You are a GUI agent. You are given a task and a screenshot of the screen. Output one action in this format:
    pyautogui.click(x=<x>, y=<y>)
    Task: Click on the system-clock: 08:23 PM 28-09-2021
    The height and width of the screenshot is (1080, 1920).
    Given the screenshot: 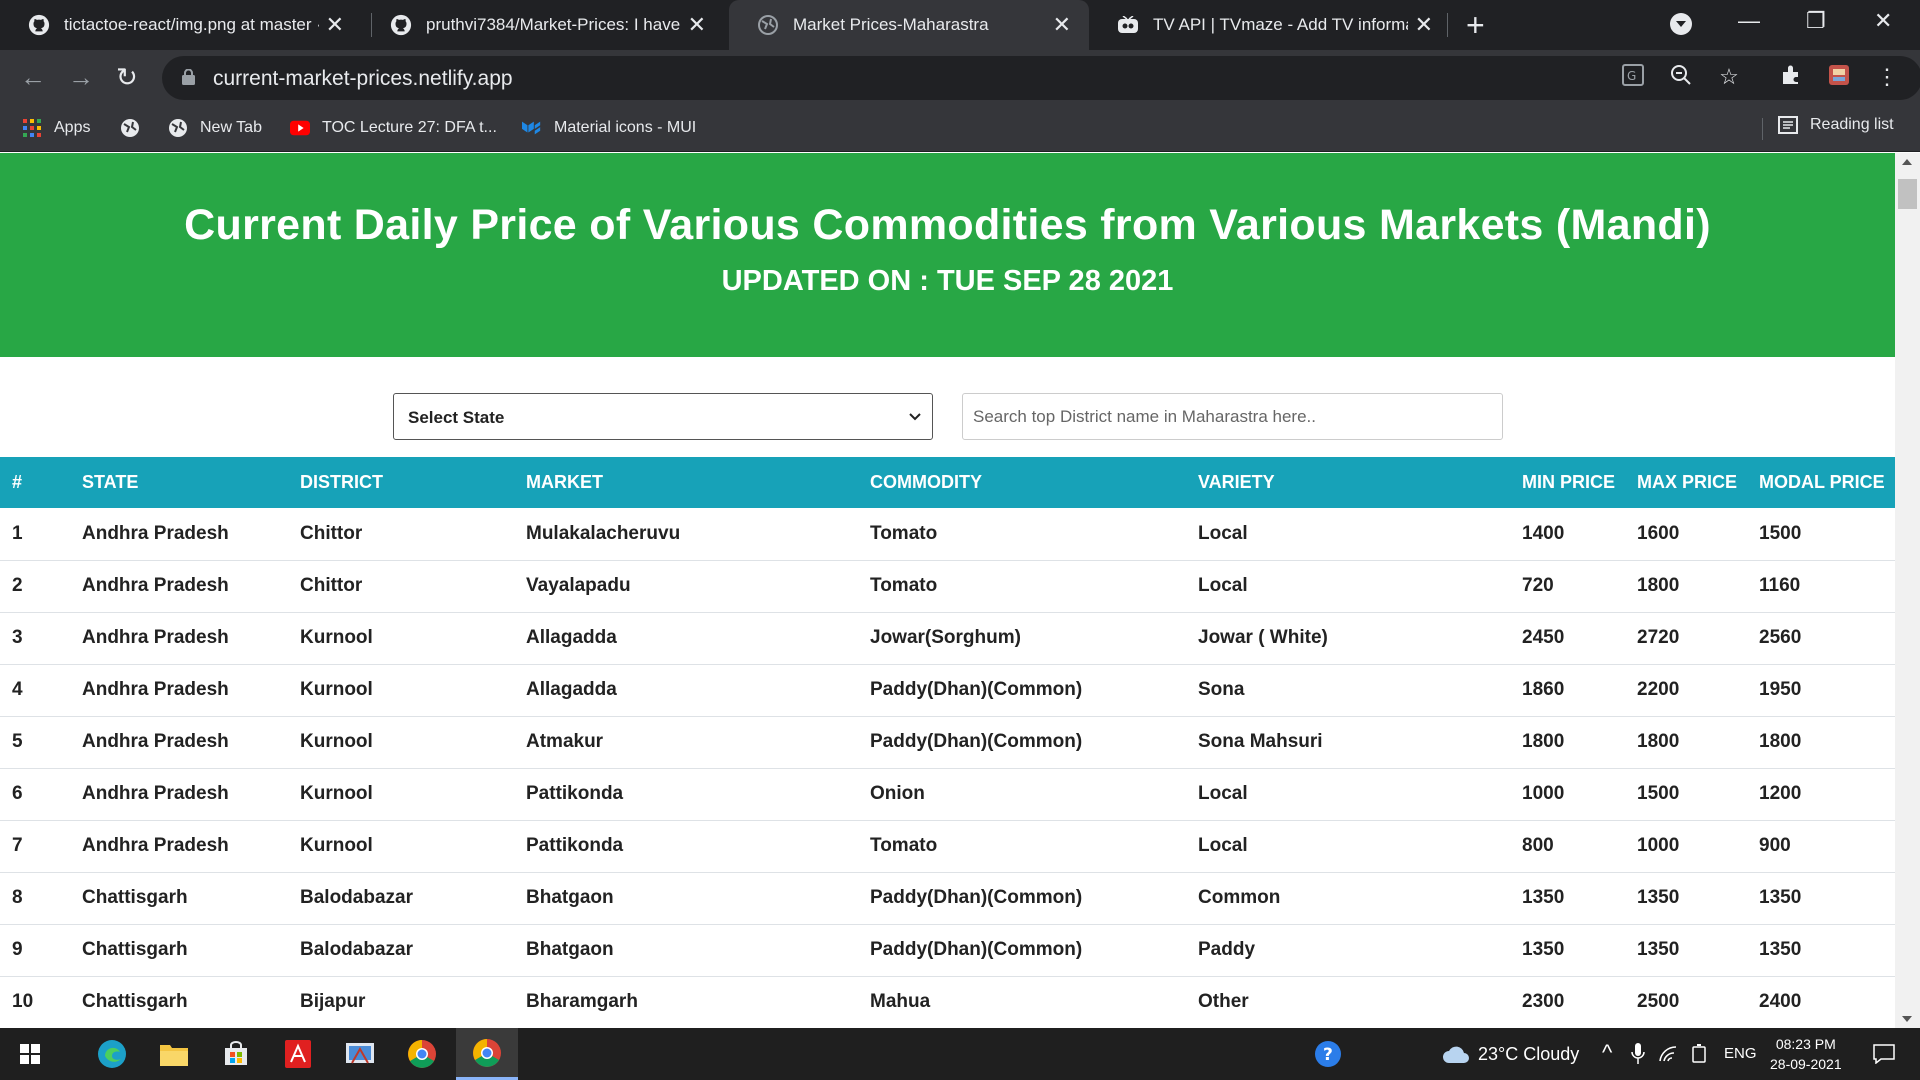 What is the action you would take?
    pyautogui.click(x=1806, y=1054)
    